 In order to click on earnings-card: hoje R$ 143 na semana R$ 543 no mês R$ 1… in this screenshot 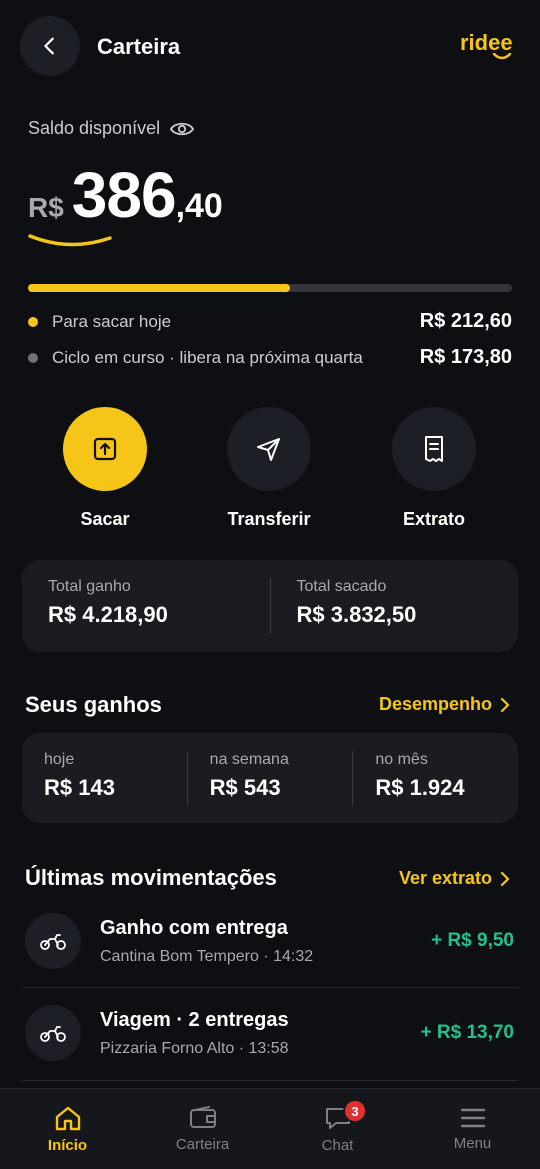, I will do `click(270, 778)`.